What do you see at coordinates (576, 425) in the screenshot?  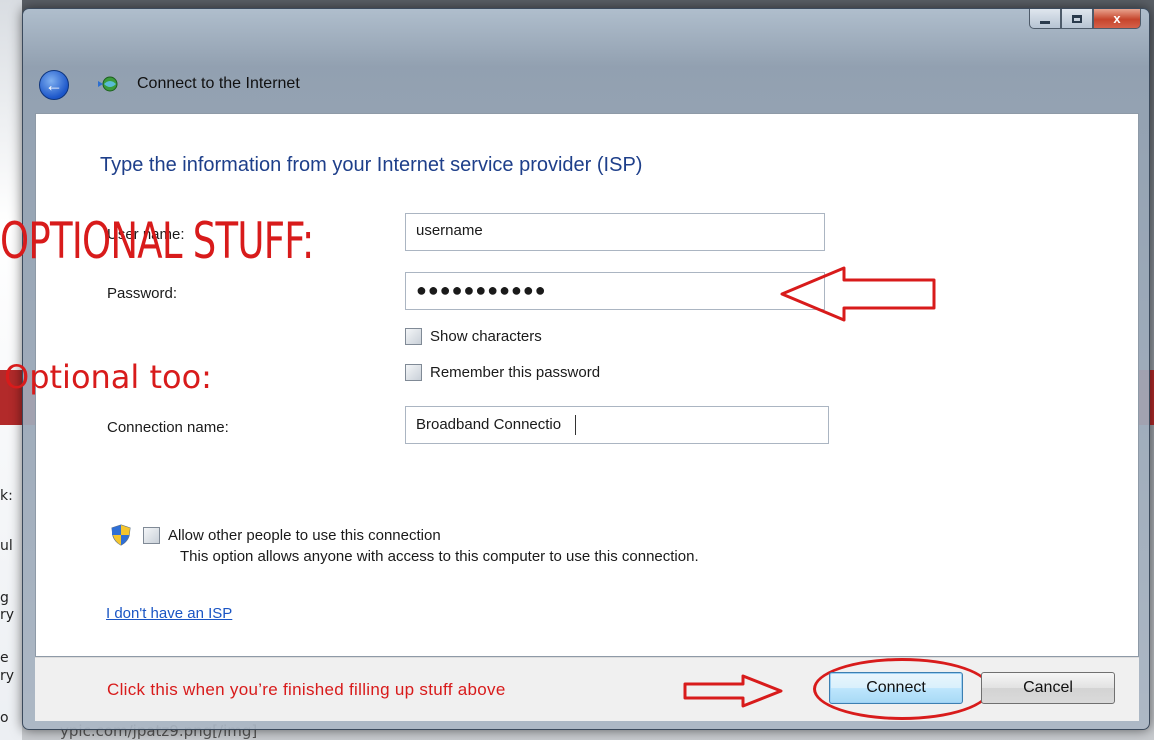 I see `text-caret` at bounding box center [576, 425].